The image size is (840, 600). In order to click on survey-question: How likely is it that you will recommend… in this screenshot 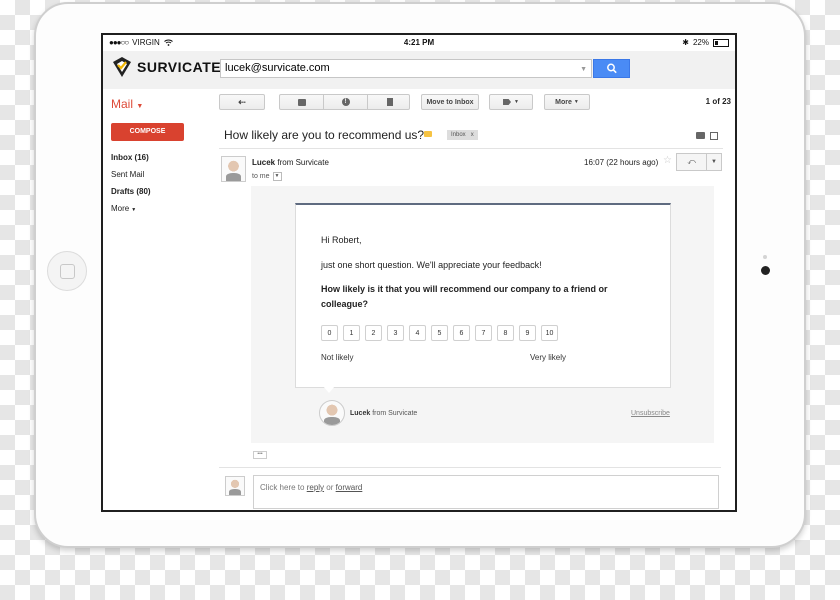, I will do `click(464, 296)`.